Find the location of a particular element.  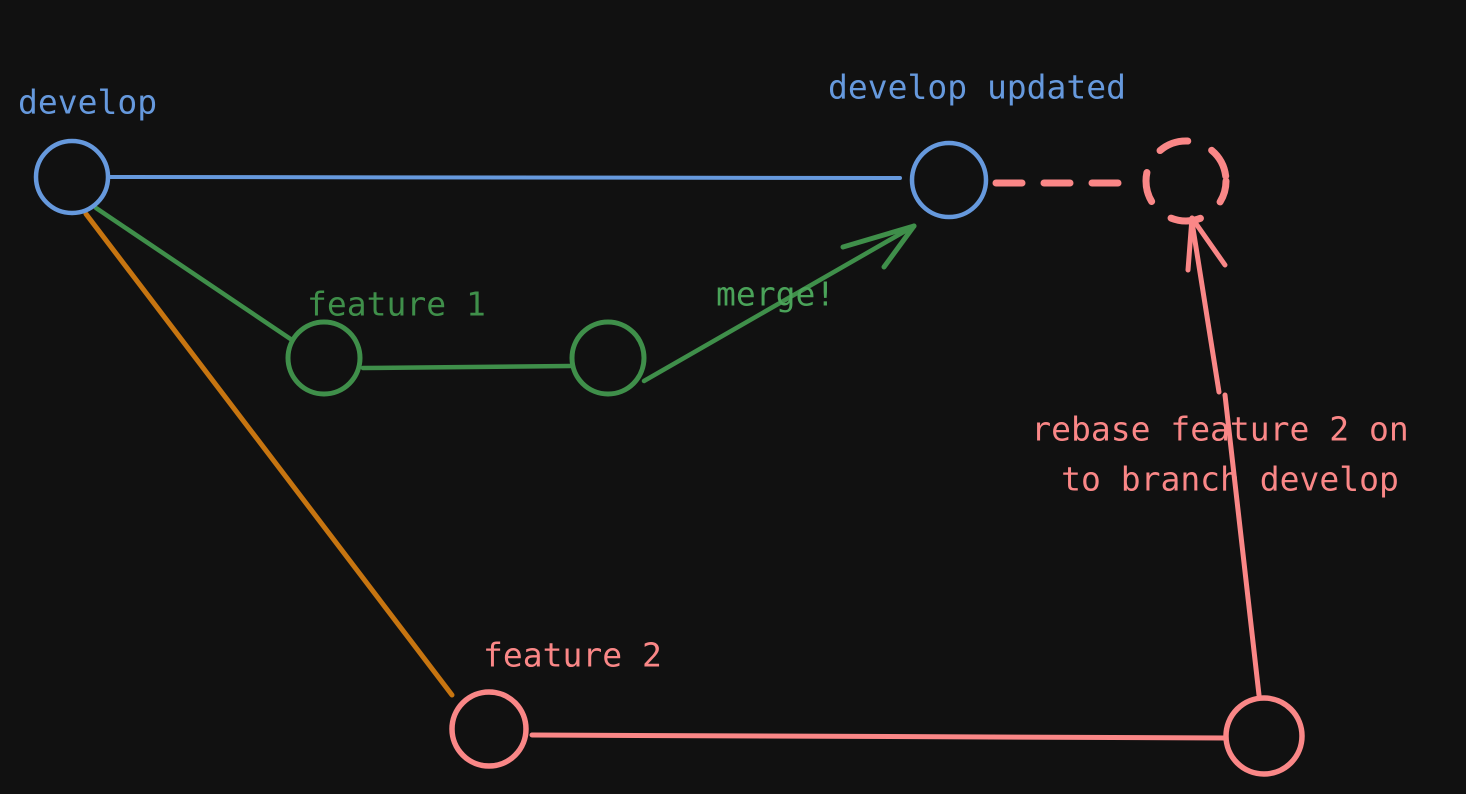

label-merge: merge! is located at coordinates (775, 294).